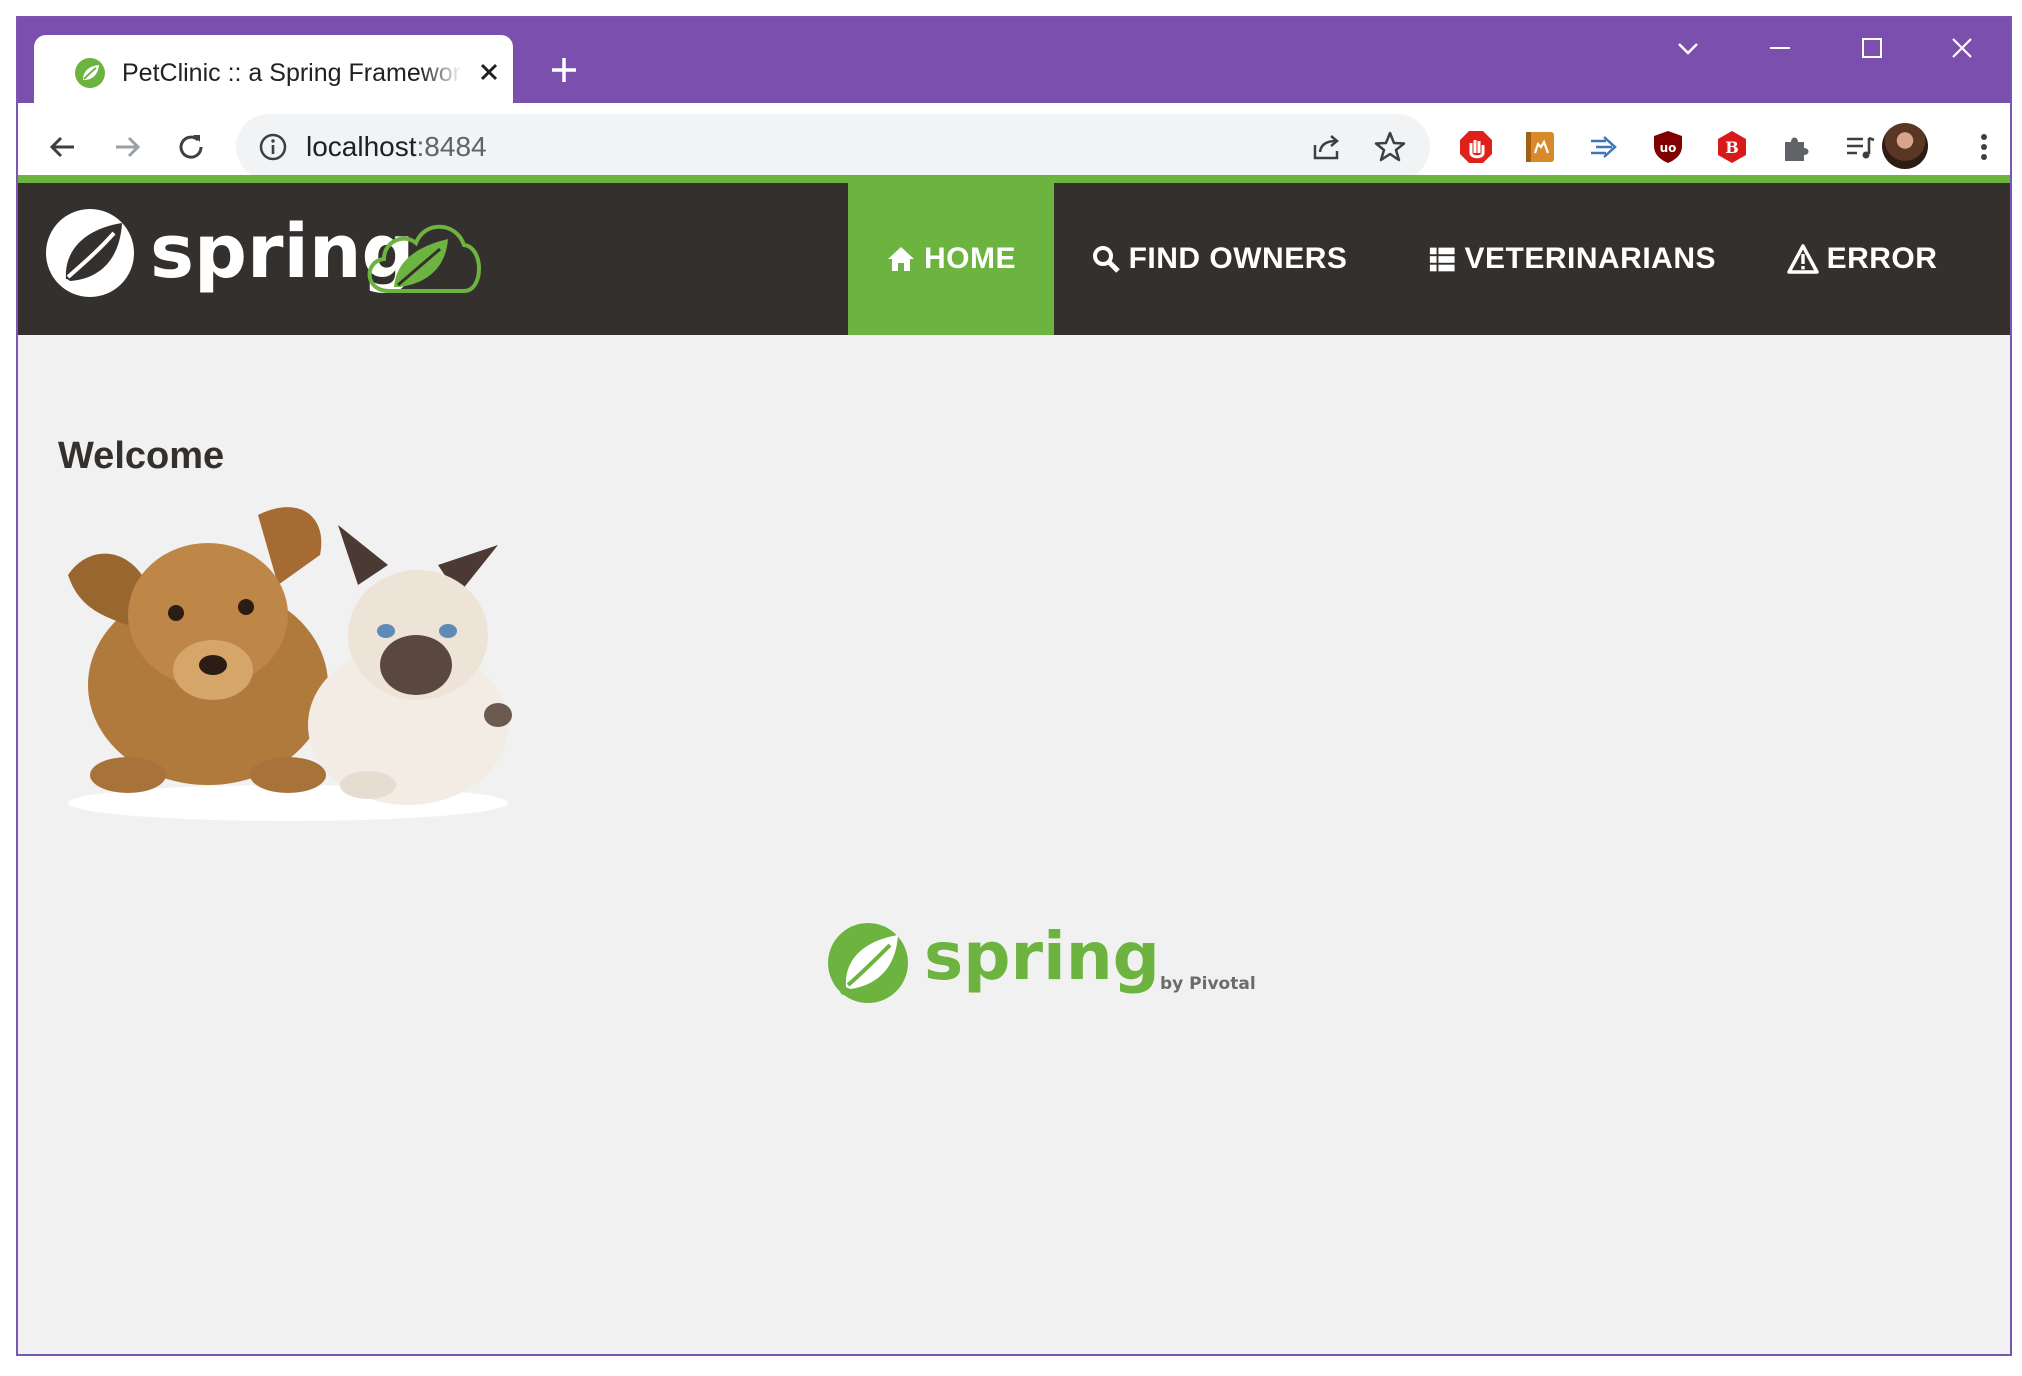 This screenshot has height=1376, width=2022. What do you see at coordinates (1882, 258) in the screenshot?
I see `nav-error-label: ERROR` at bounding box center [1882, 258].